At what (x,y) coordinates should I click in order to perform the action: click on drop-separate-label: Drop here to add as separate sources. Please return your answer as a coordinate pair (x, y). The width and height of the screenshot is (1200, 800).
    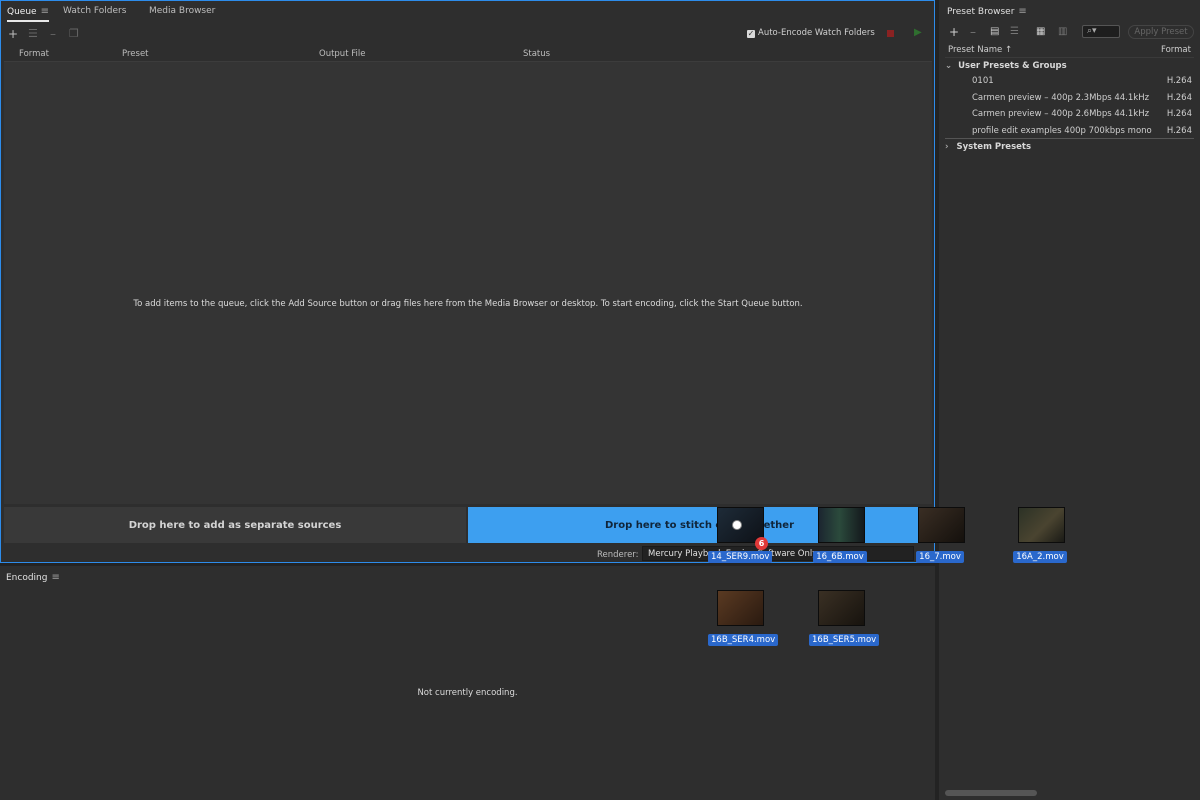
    Looking at the image, I should click on (235, 525).